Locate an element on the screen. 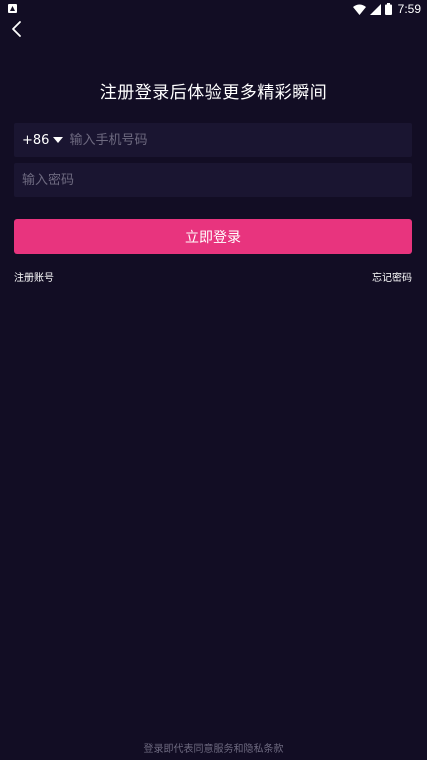  battery-icon is located at coordinates (388, 9).